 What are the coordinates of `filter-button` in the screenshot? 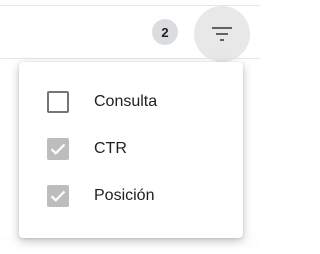 It's located at (222, 34).